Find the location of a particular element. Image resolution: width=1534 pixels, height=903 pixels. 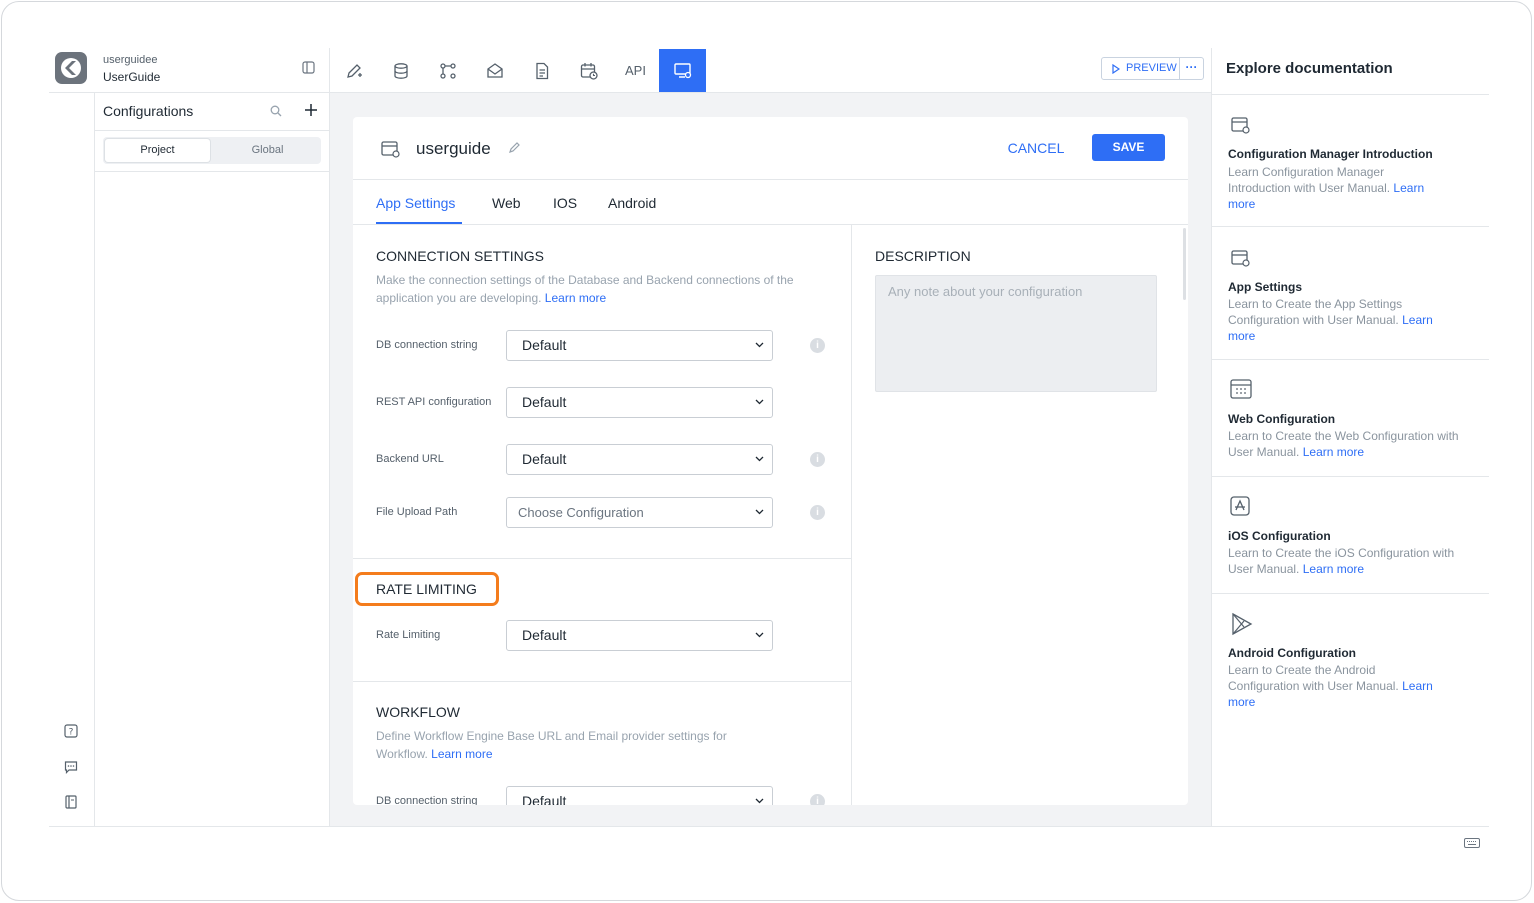

keyboard-icon is located at coordinates (1472, 843).